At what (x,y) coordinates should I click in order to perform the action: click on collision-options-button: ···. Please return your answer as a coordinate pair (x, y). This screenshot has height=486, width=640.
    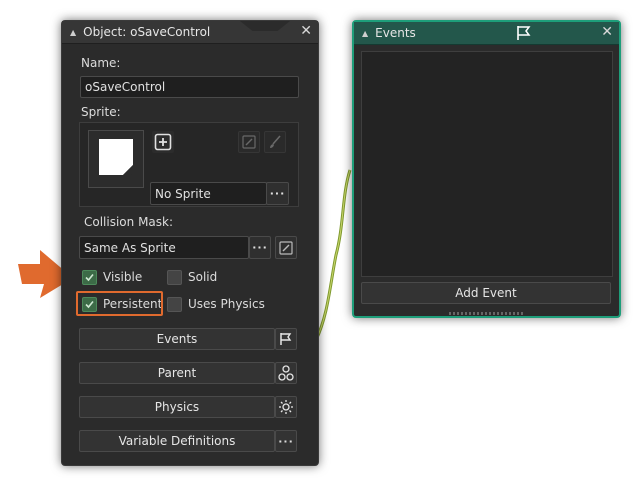
    Looking at the image, I should click on (260, 247).